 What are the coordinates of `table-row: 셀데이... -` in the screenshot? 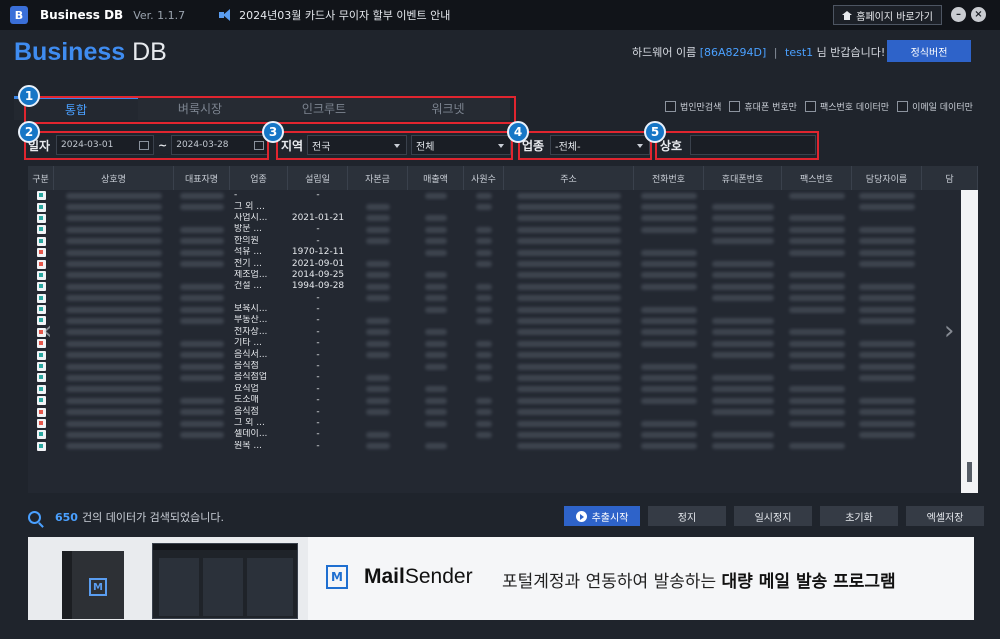 It's located at (494, 434).